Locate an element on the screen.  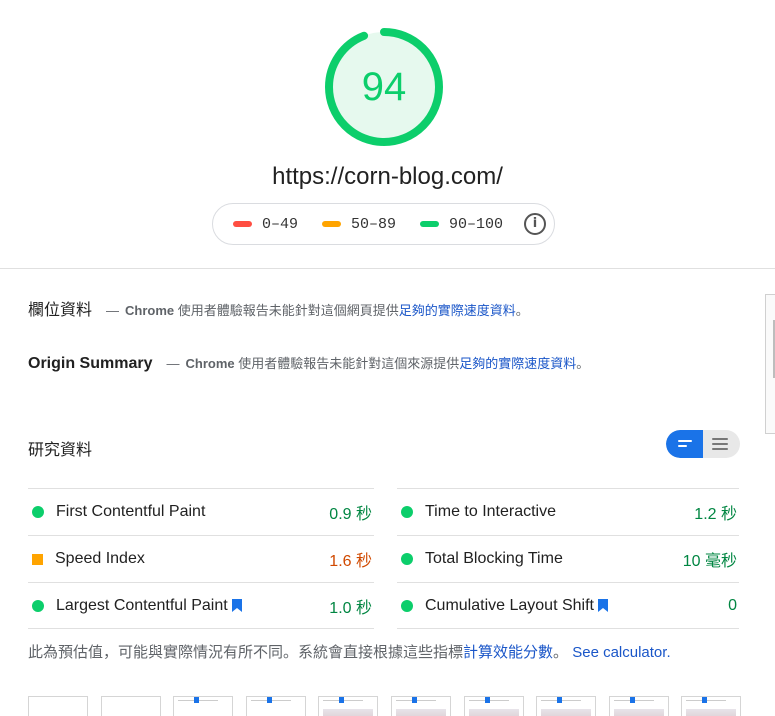
metric-cumulative-layout-shift: Cumulative Layout Shift 0 is located at coordinates (568, 605).